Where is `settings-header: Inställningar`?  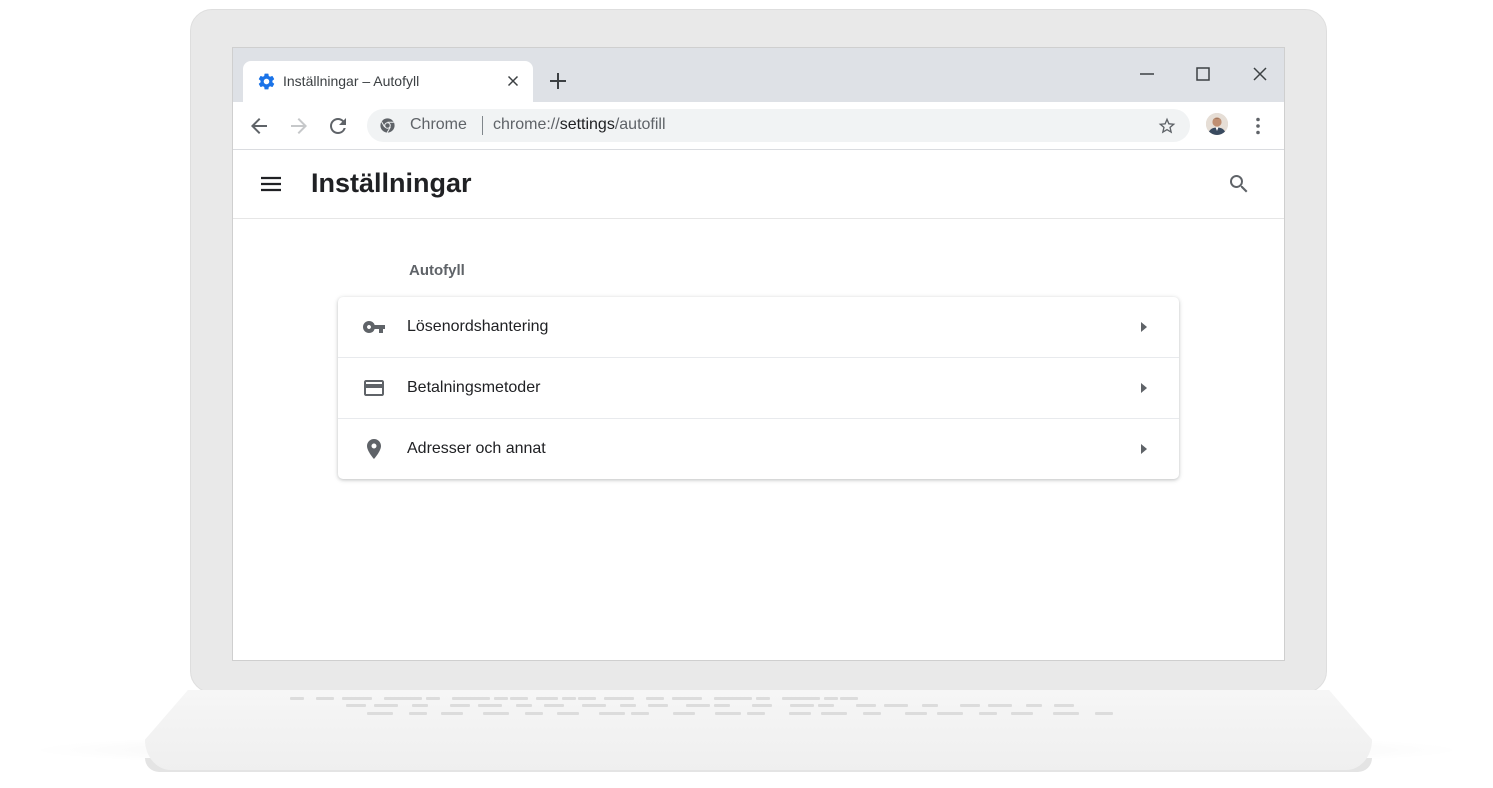 settings-header: Inställningar is located at coordinates (758, 184).